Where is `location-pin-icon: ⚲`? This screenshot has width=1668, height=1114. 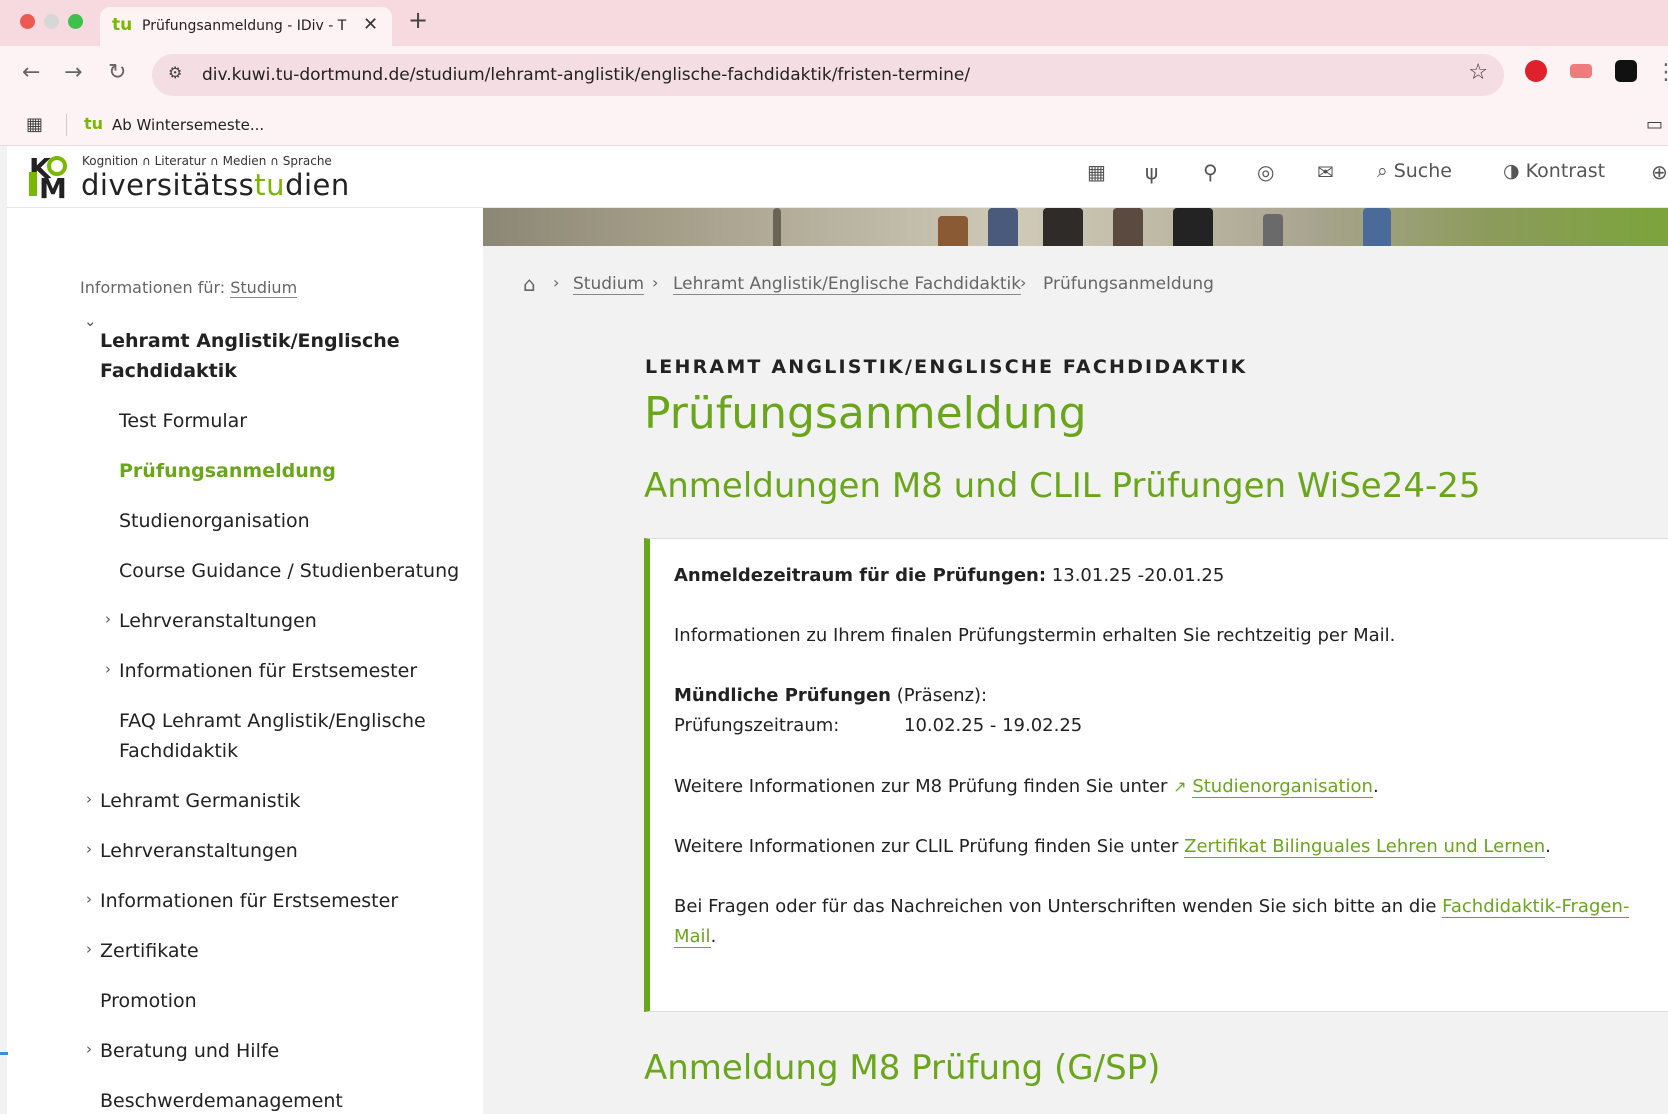 location-pin-icon: ⚲ is located at coordinates (1210, 172).